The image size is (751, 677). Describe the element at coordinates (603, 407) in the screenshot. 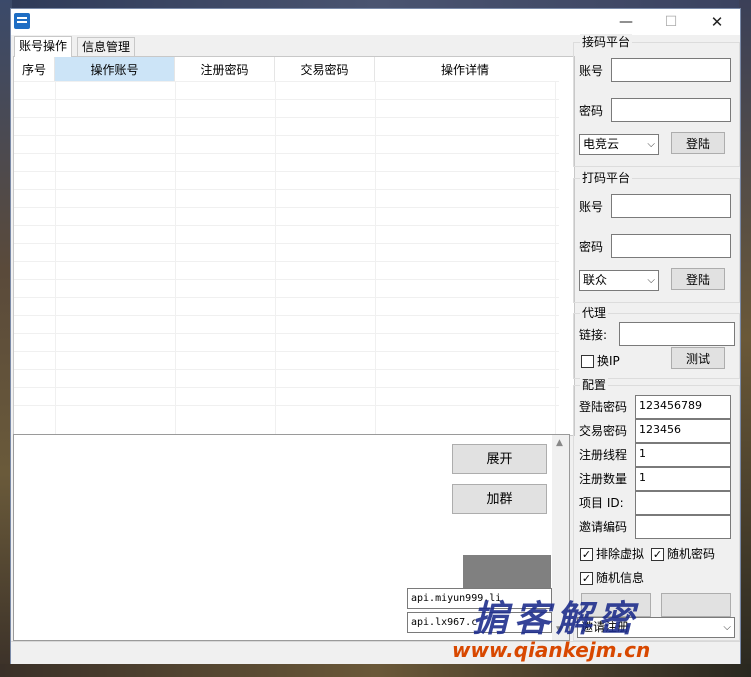

I see `config-label-login-password: 登陆密码` at that location.